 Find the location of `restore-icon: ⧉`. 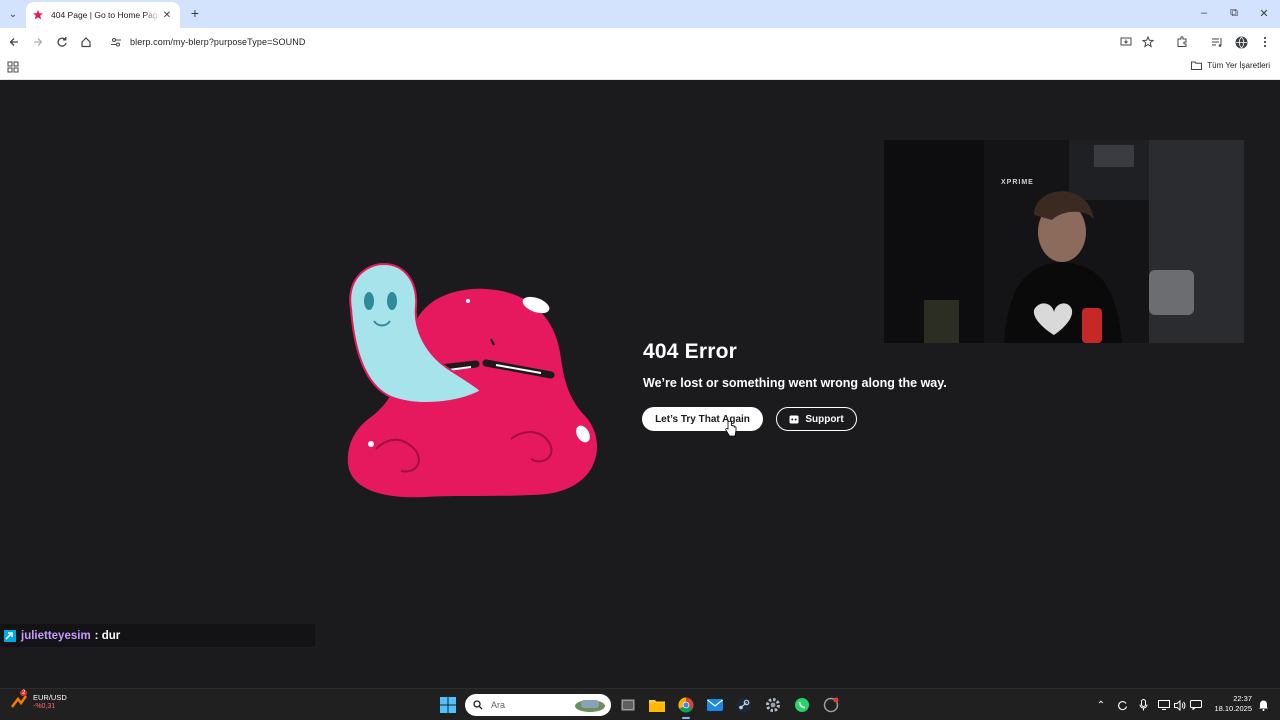

restore-icon: ⧉ is located at coordinates (1234, 13).